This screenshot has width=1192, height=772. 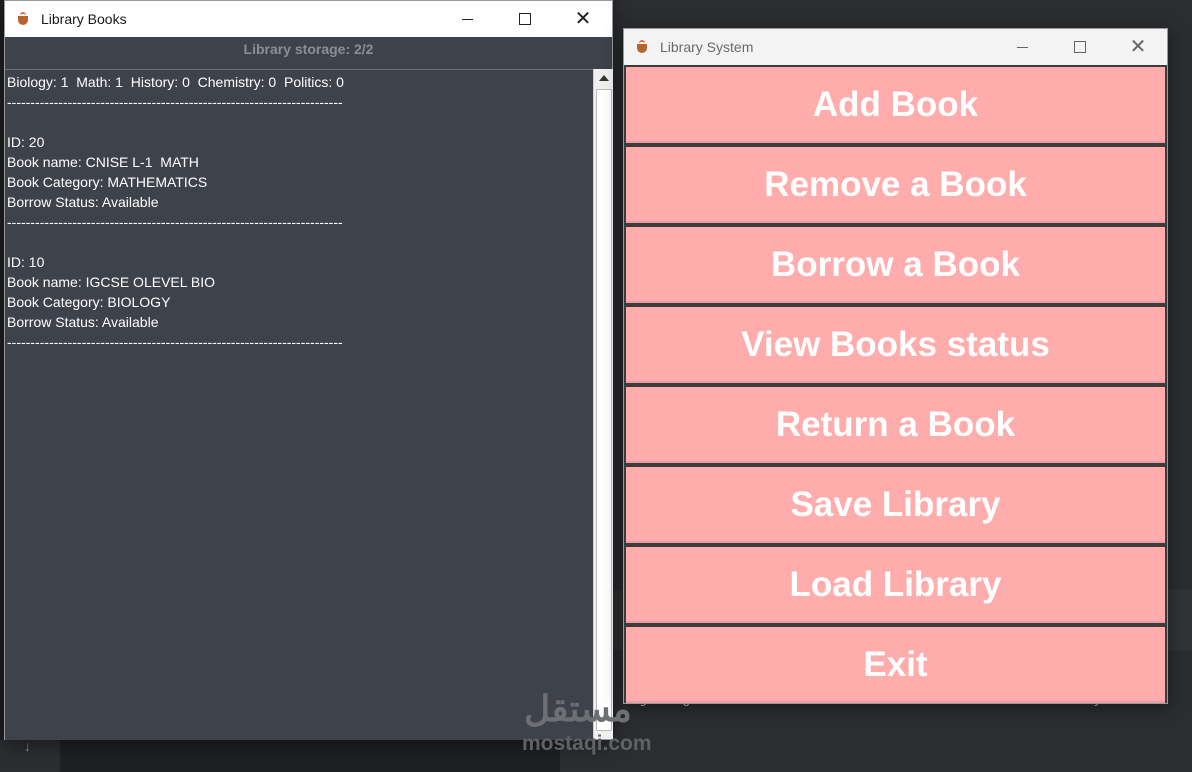 What do you see at coordinates (895, 105) in the screenshot?
I see `add-book-button: Add Book` at bounding box center [895, 105].